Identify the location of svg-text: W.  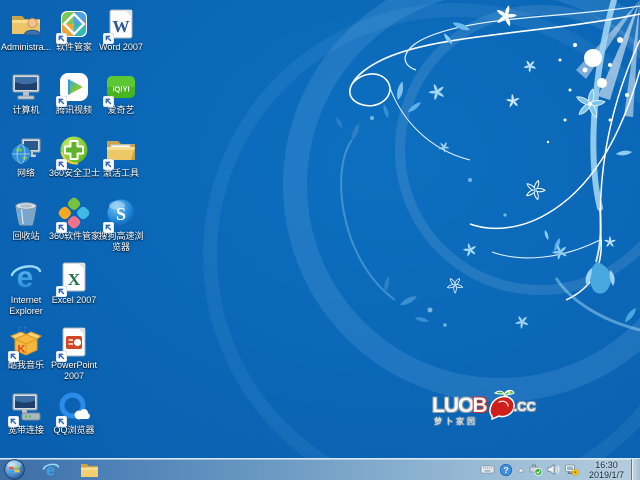
(121, 26).